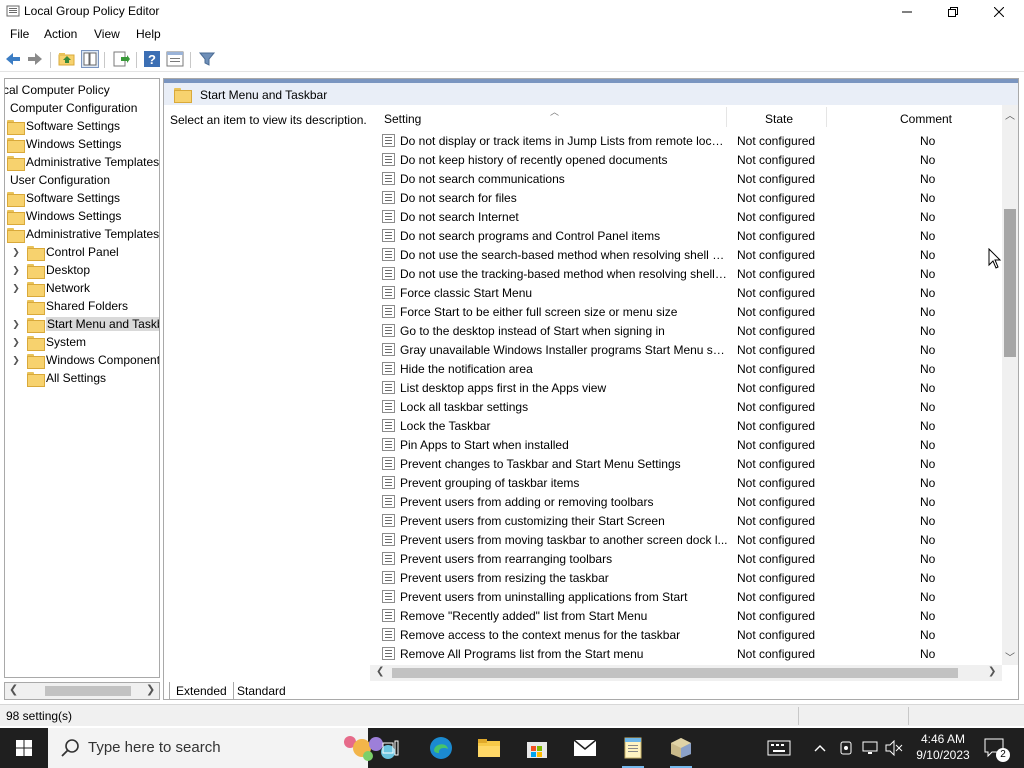 The image size is (1024, 768). Describe the element at coordinates (60, 34) in the screenshot. I see `menu-action: Action` at that location.